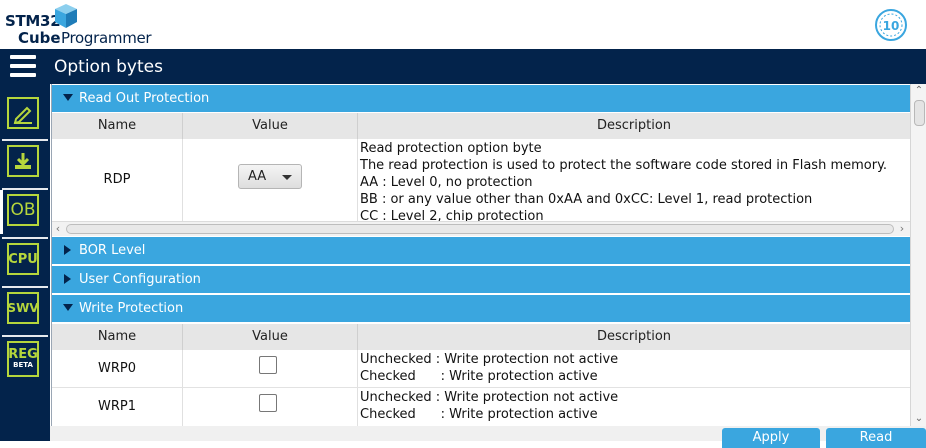  I want to click on wrp0-name: WRP0, so click(117, 368).